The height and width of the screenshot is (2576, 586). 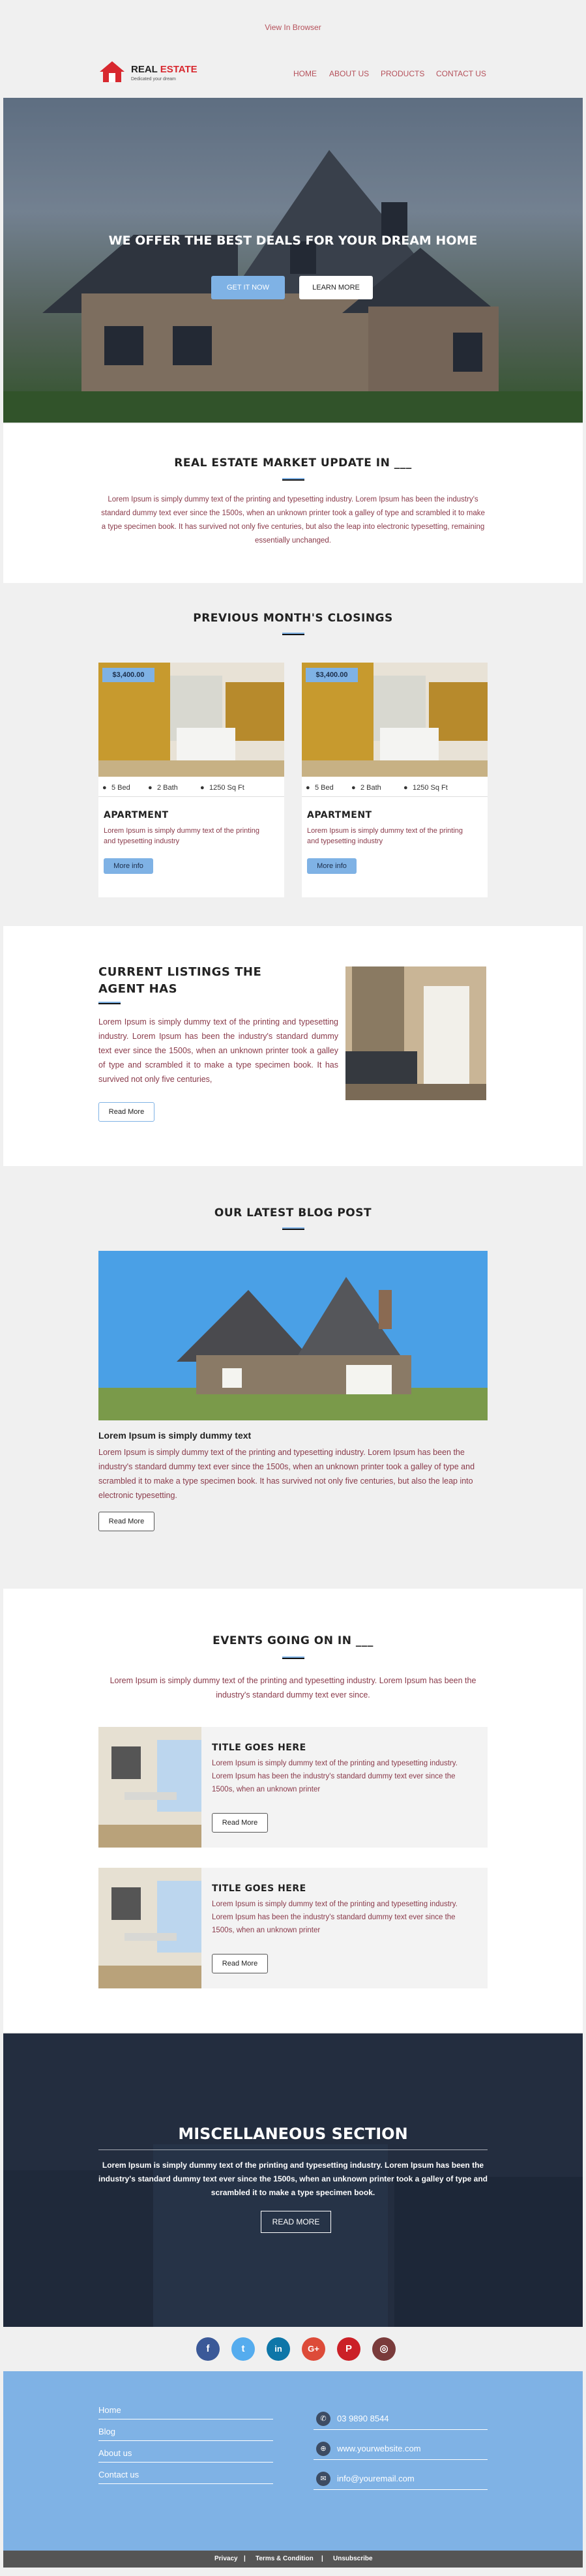 I want to click on google-plus-icon: G+, so click(x=314, y=2349).